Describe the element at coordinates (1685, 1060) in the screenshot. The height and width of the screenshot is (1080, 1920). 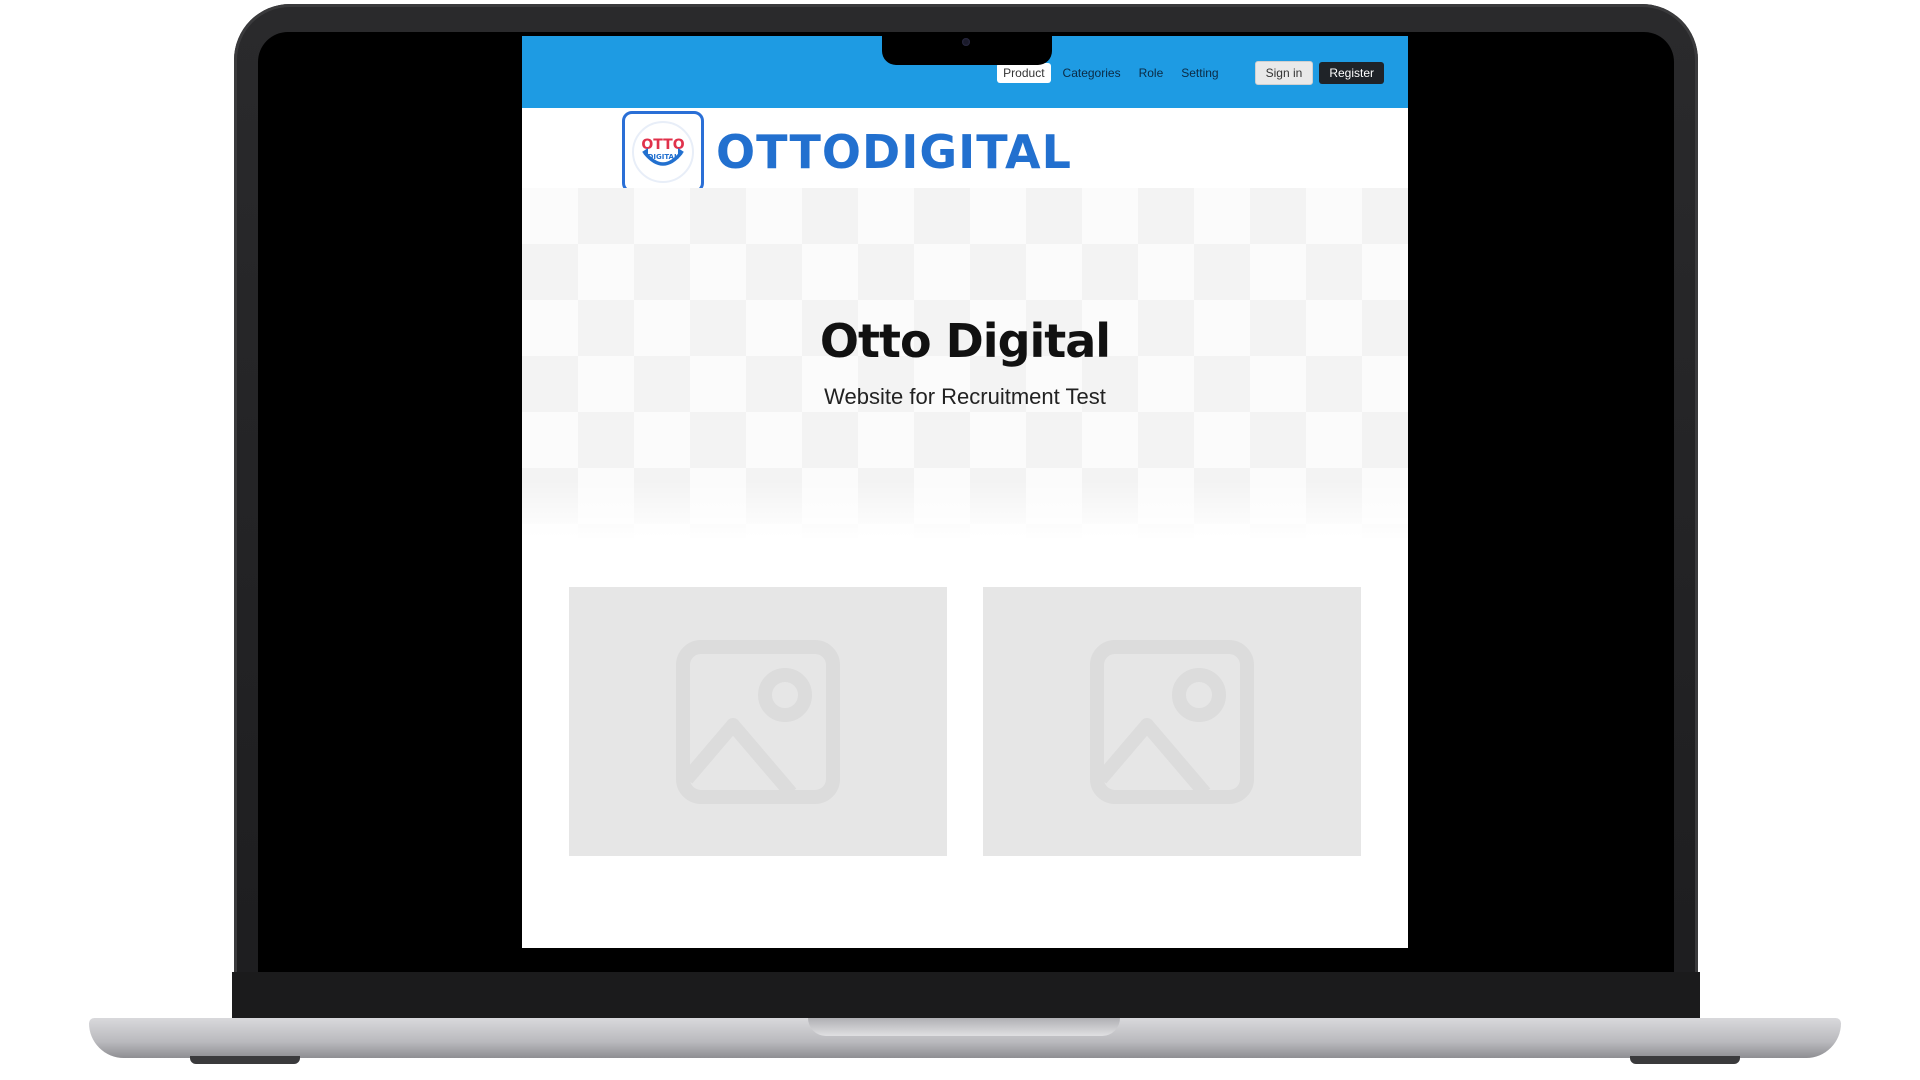
I see `laptop-foot-right` at that location.